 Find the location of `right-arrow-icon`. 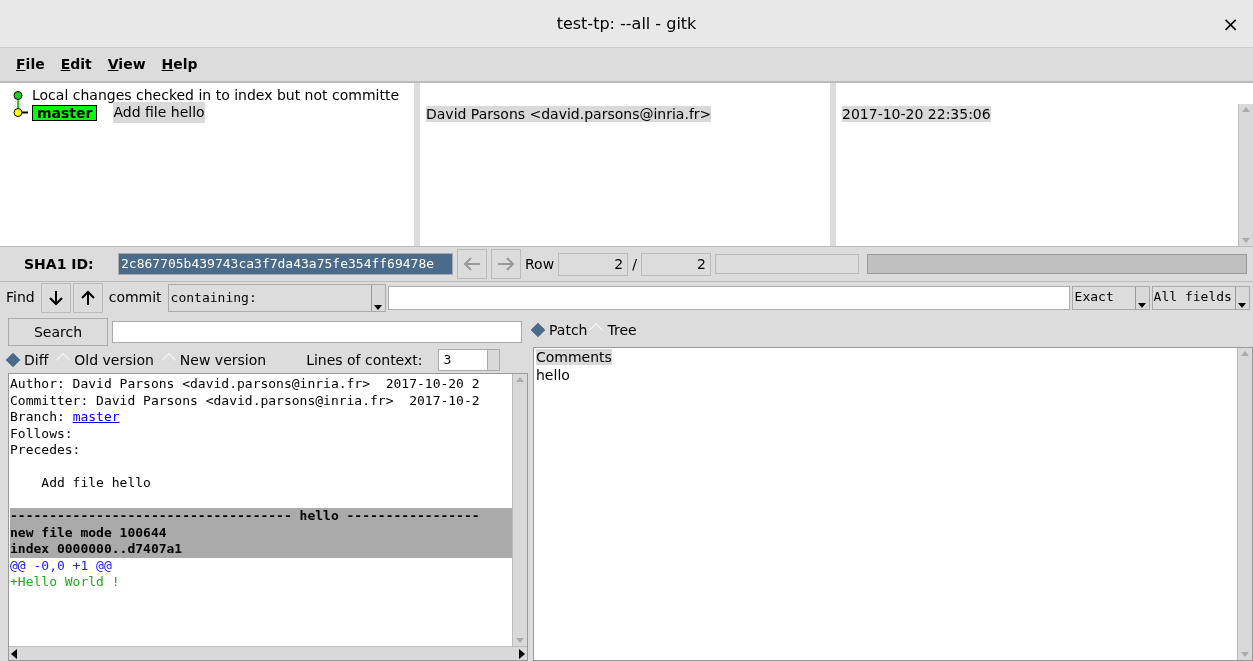

right-arrow-icon is located at coordinates (506, 264).